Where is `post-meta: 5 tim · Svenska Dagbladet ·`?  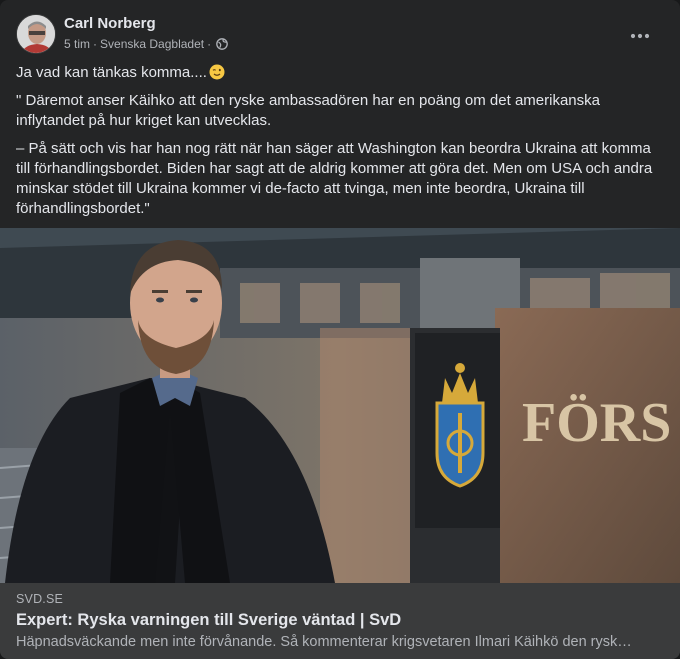
post-meta: 5 tim · Svenska Dagbladet · is located at coordinates (146, 44).